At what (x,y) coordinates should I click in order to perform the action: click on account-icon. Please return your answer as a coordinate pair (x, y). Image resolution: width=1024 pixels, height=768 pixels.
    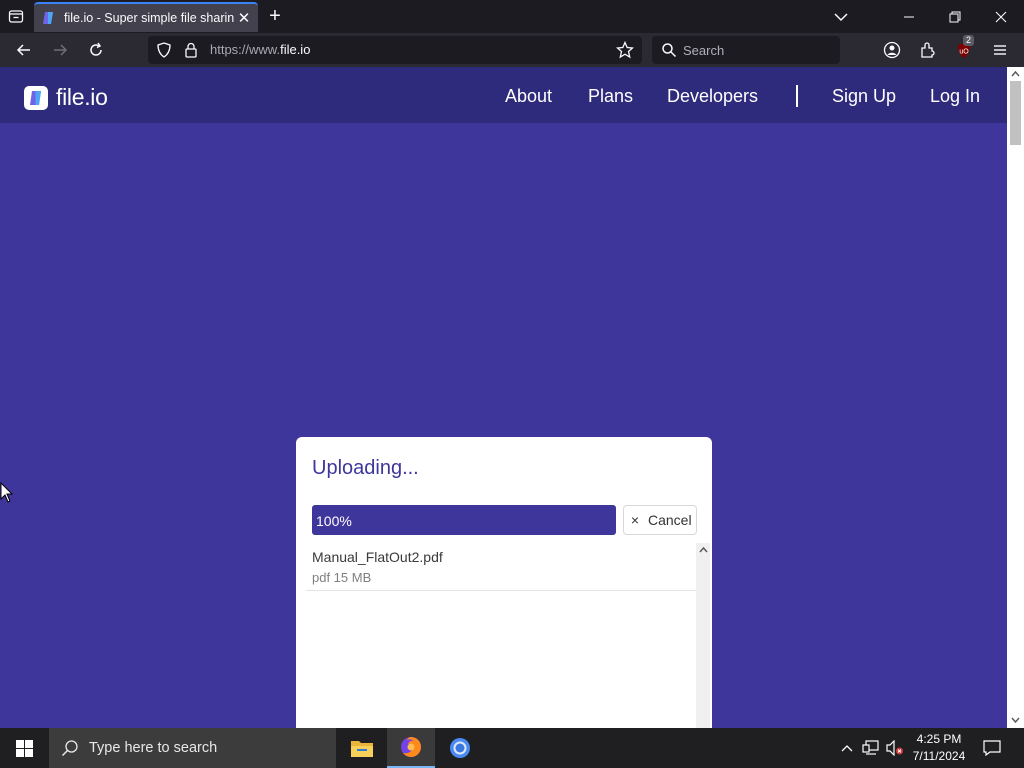
    Looking at the image, I should click on (892, 50).